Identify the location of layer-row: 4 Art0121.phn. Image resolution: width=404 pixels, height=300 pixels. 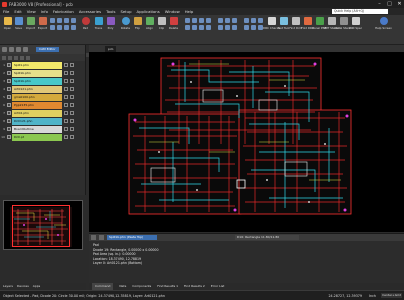
(43, 89).